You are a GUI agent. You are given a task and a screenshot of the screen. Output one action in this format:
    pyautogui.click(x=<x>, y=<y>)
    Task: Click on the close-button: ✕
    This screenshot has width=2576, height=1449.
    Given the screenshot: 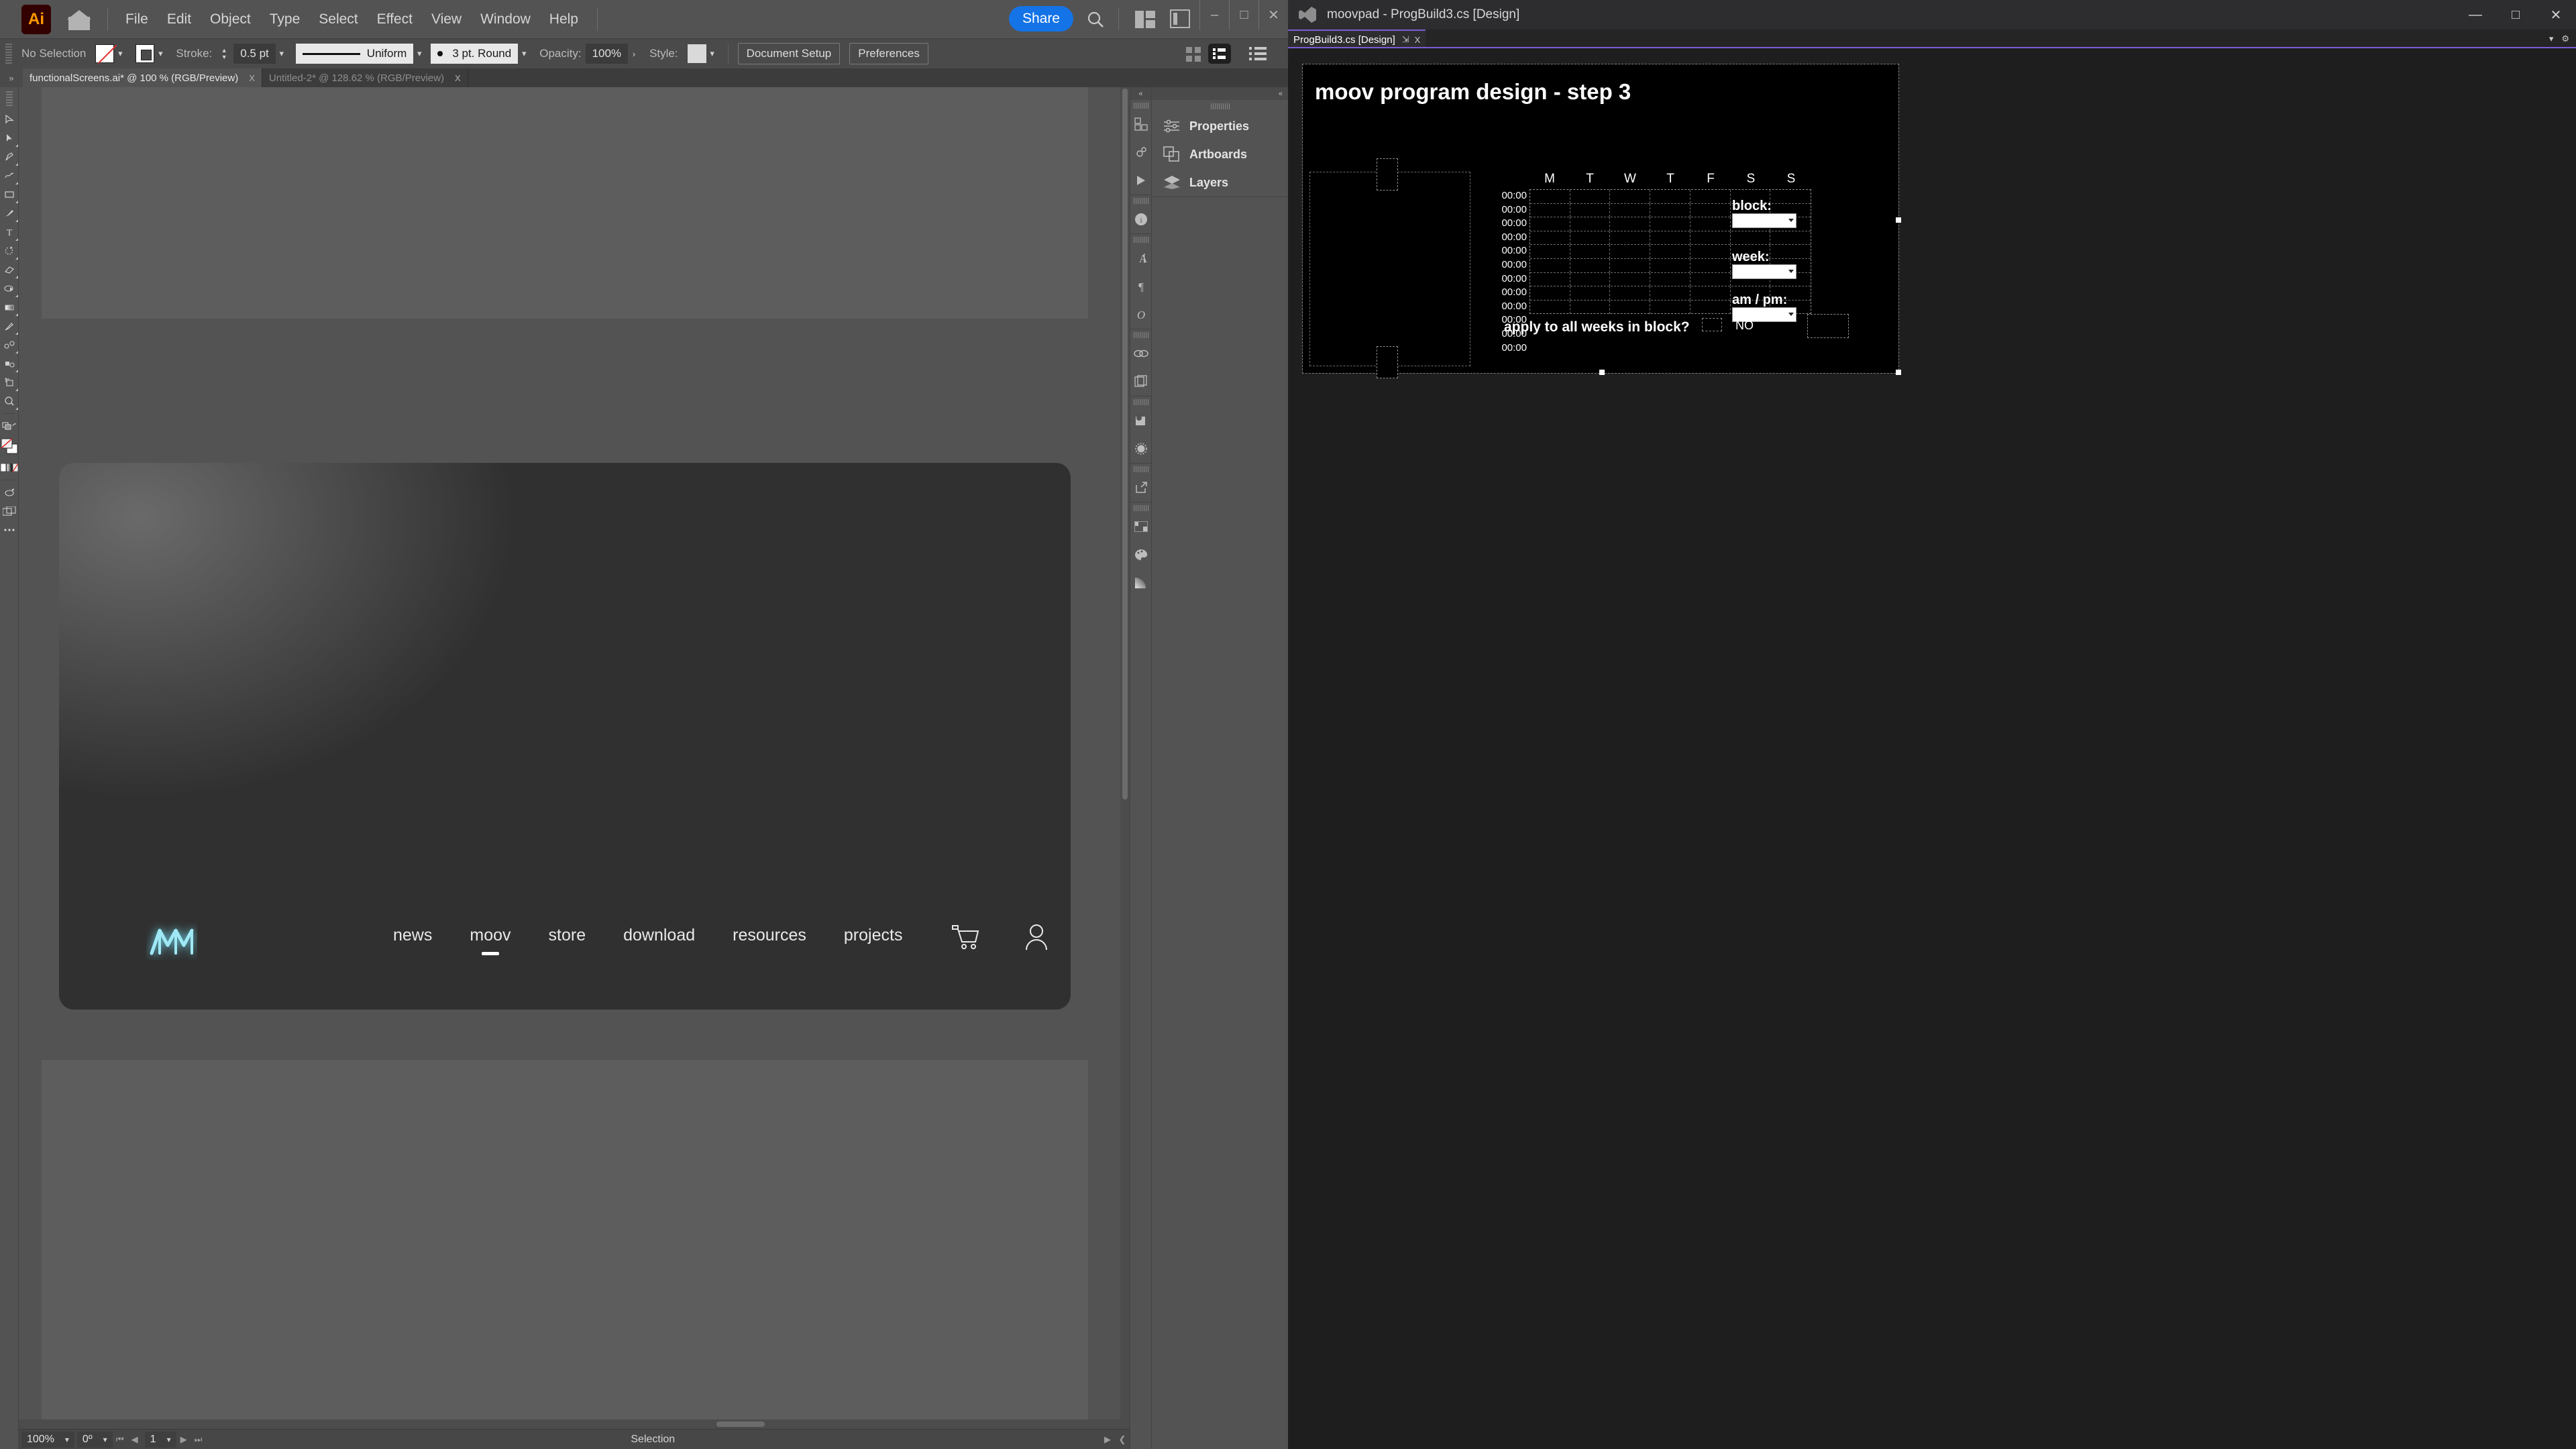 What is the action you would take?
    pyautogui.click(x=1273, y=15)
    